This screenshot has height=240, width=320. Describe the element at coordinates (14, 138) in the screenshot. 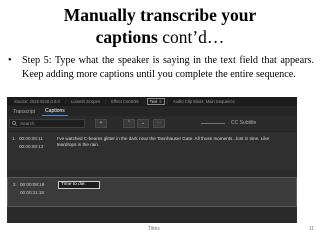

I see `caption-index: 1.` at that location.